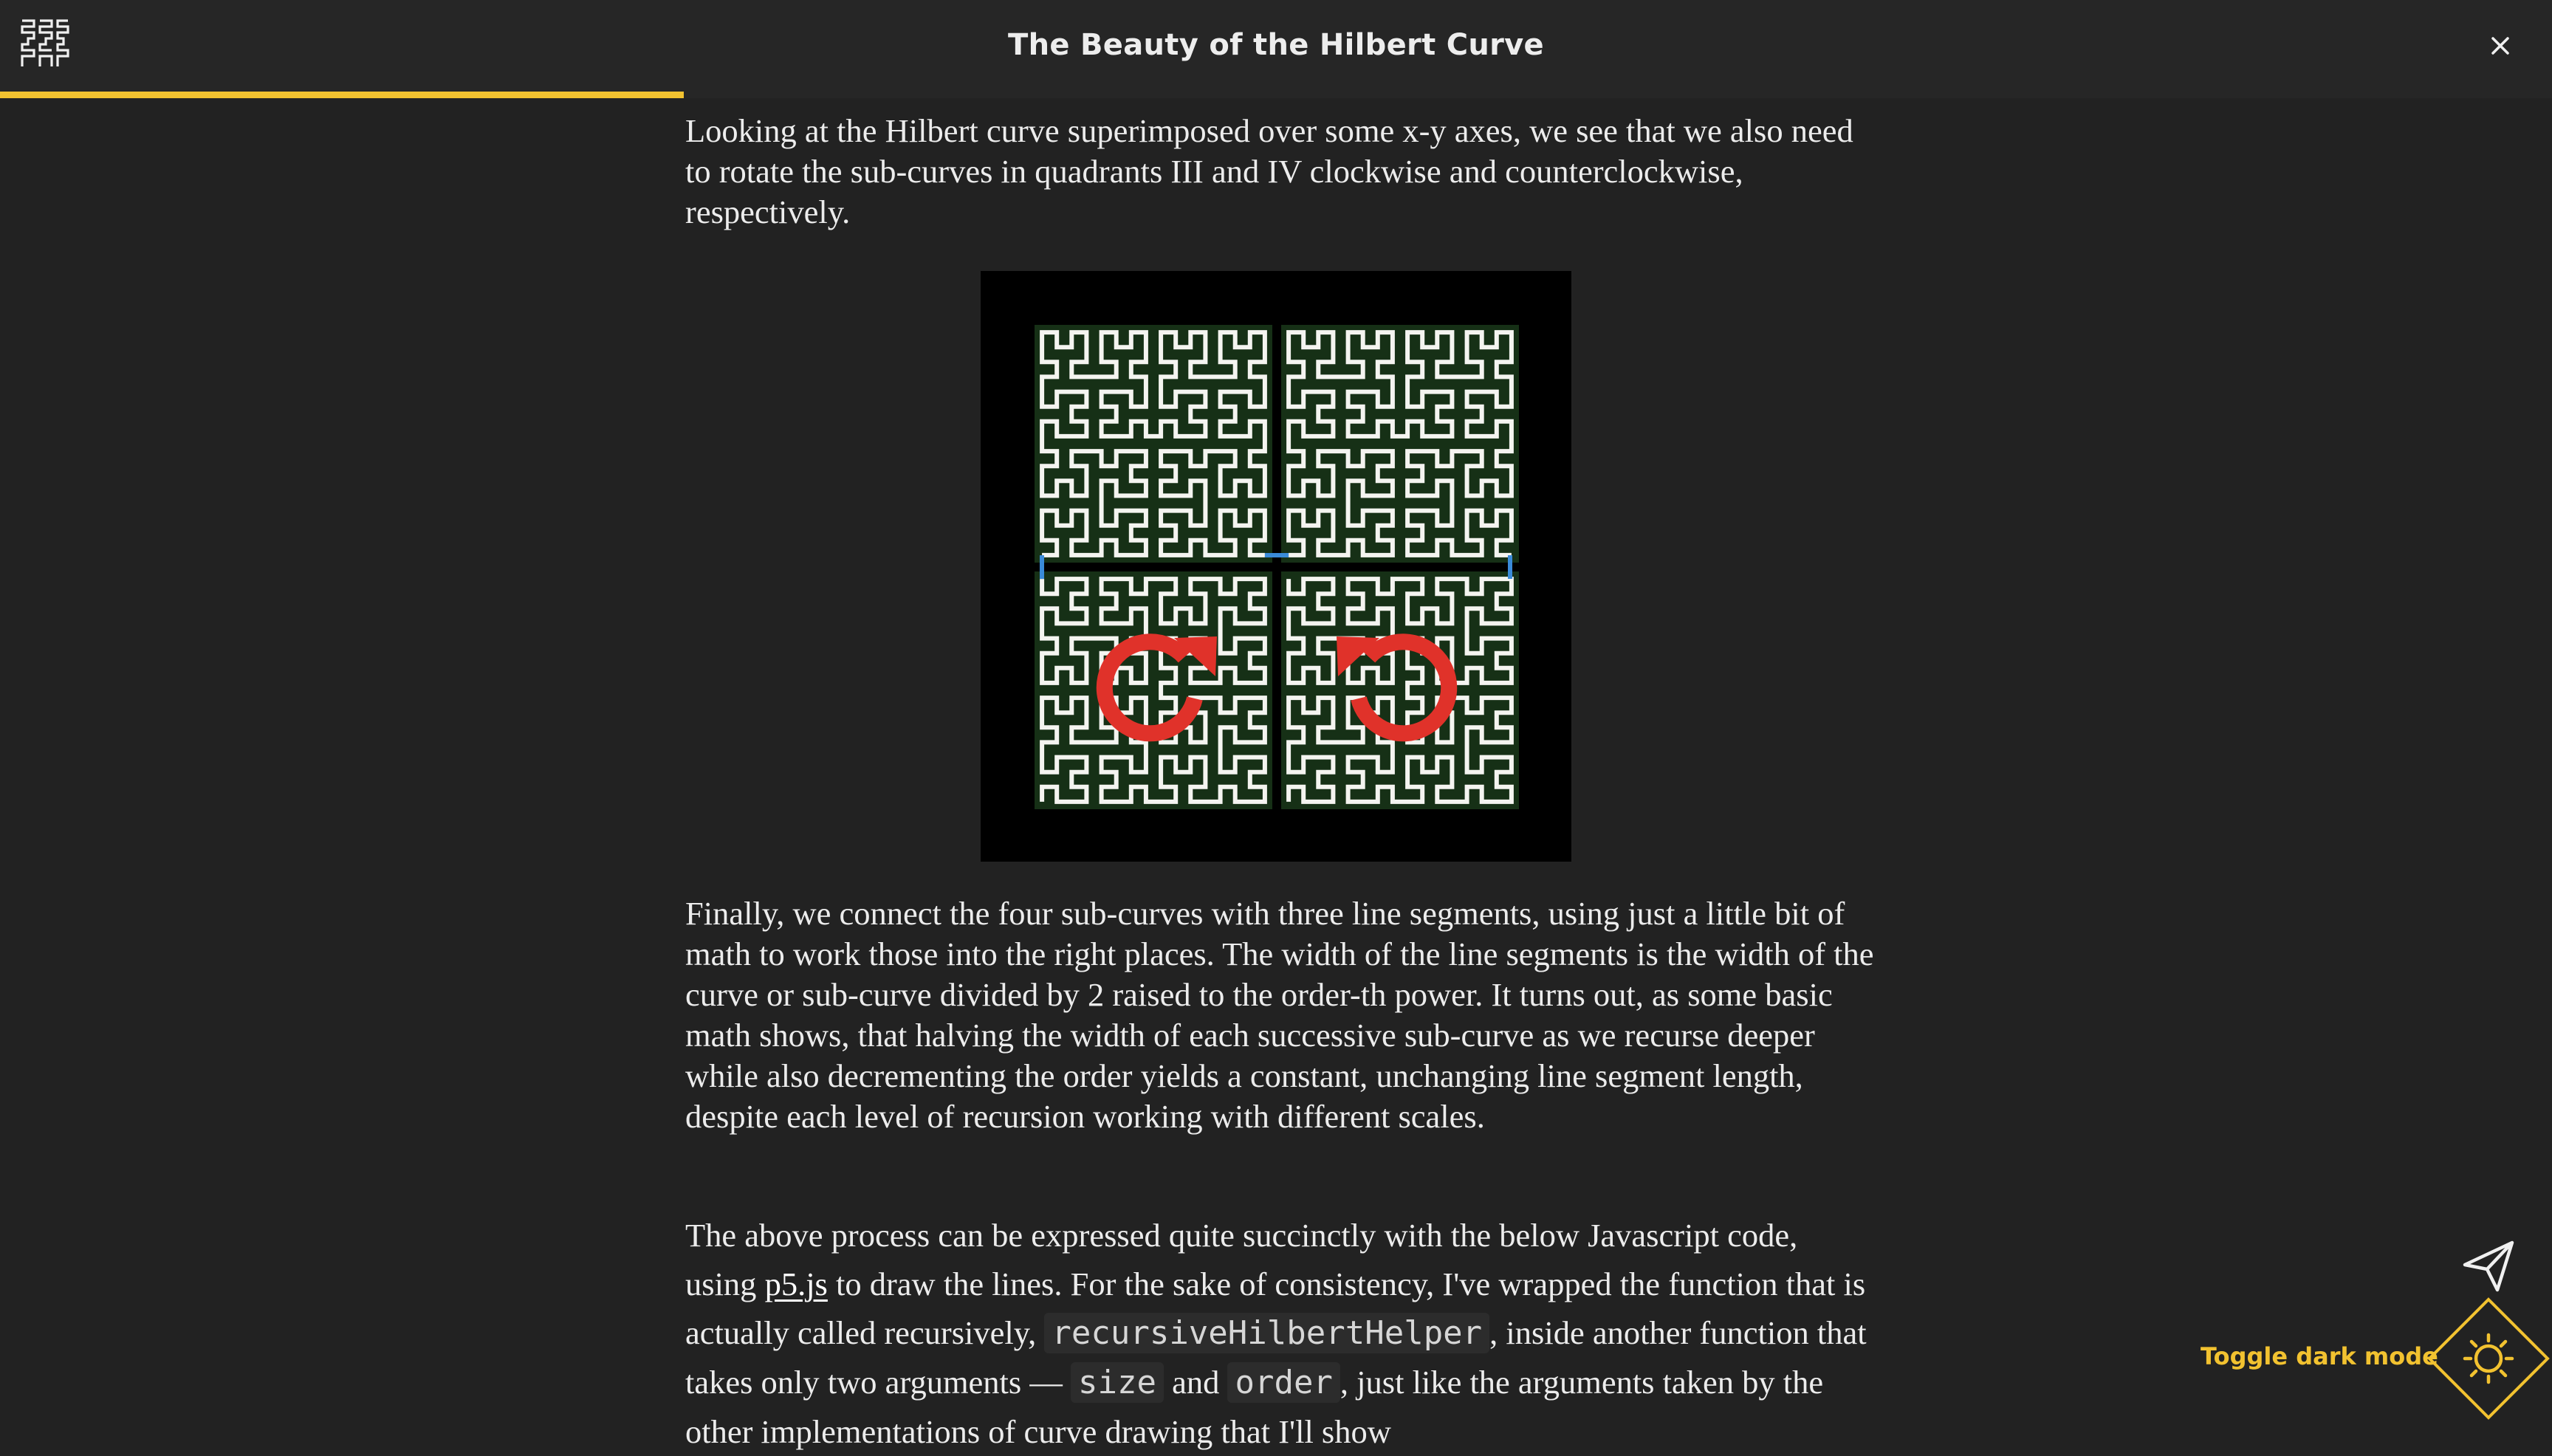 This screenshot has width=2552, height=1456. Describe the element at coordinates (2319, 1356) in the screenshot. I see `toggle-dark-mode-label: Toggle dark mode` at that location.